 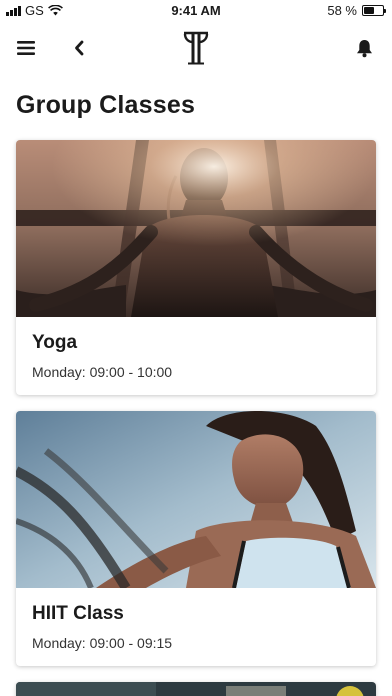 I want to click on menu-button, so click(x=26, y=48).